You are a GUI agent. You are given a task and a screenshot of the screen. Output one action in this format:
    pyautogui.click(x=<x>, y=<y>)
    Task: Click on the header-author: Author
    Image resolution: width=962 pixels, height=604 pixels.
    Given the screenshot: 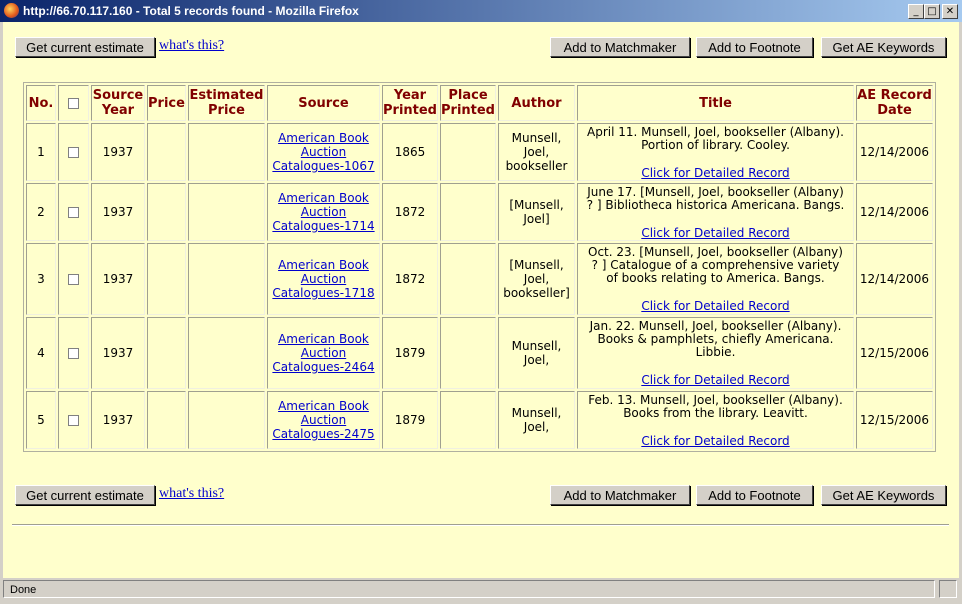 What is the action you would take?
    pyautogui.click(x=536, y=103)
    